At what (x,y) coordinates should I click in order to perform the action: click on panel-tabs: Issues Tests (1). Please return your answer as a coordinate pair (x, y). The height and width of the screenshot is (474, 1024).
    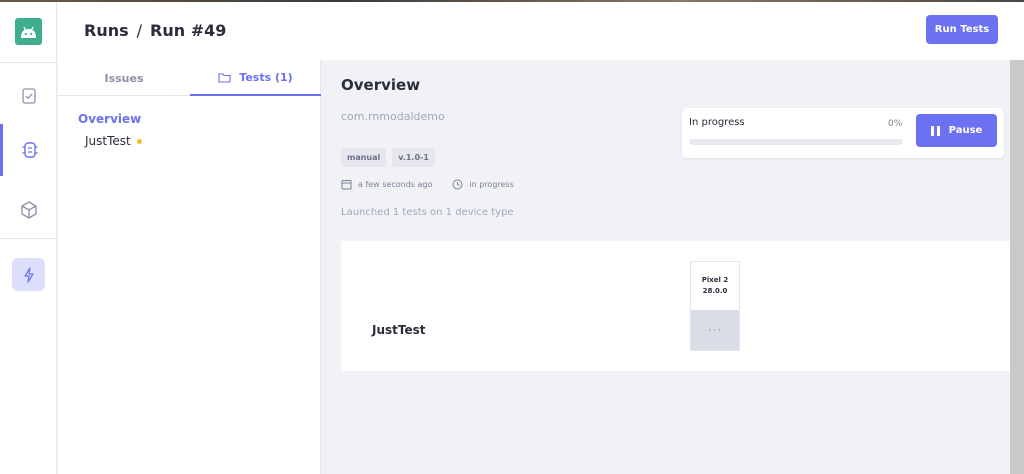
    Looking at the image, I should click on (189, 78).